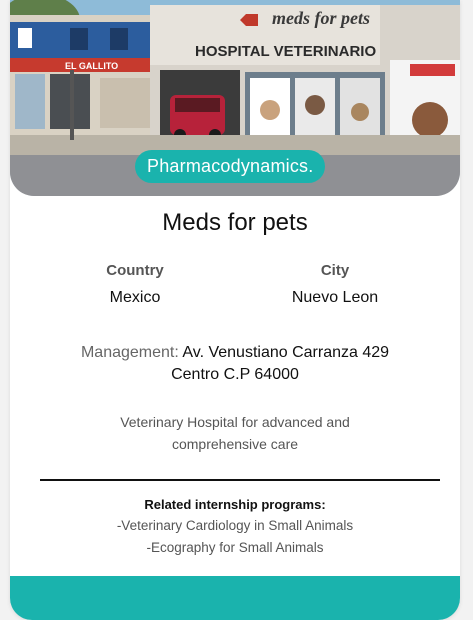 The width and height of the screenshot is (473, 620). What do you see at coordinates (286, 352) in the screenshot?
I see `management-line-1: Av. Venustiano Carranza 429` at bounding box center [286, 352].